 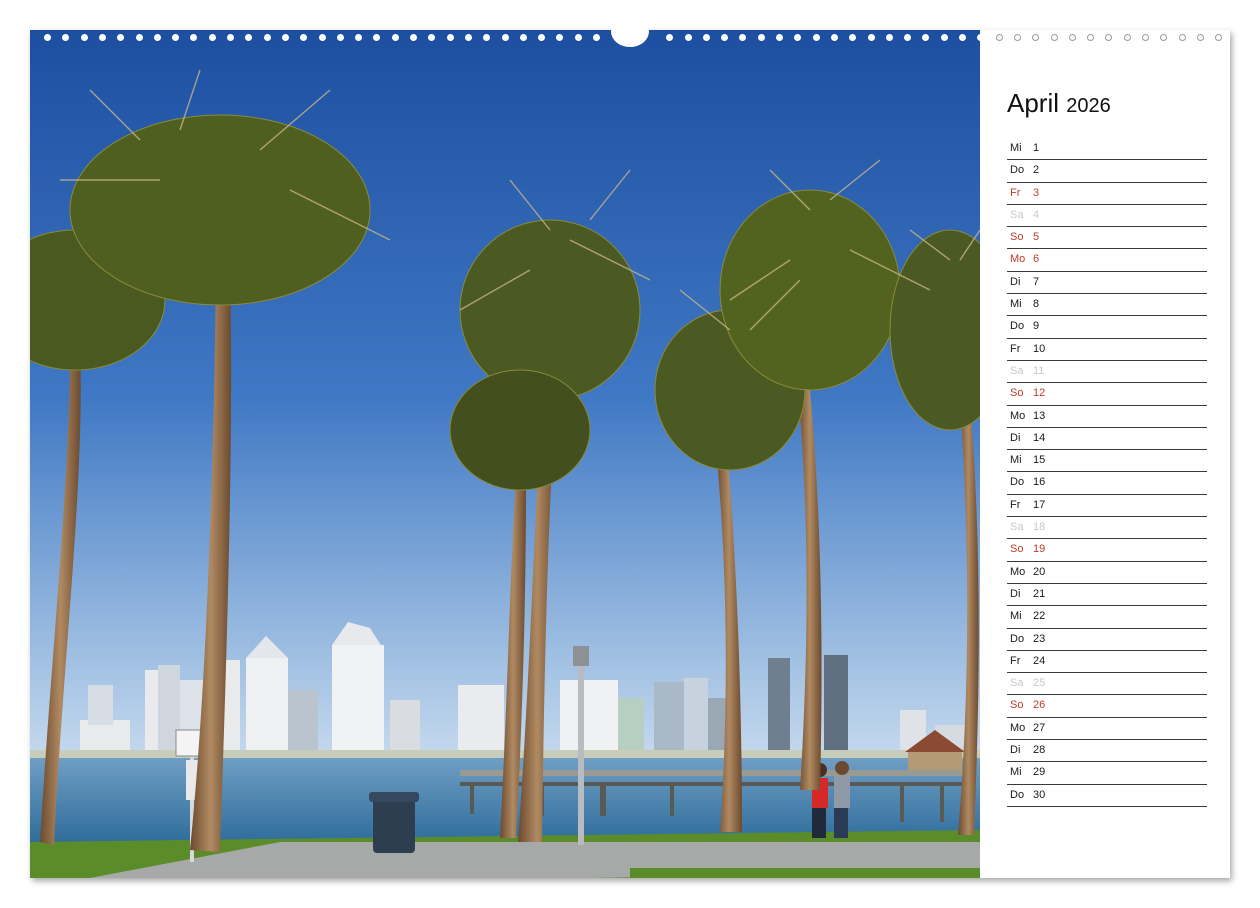 What do you see at coordinates (1039, 437) in the screenshot?
I see `day-number: 14` at bounding box center [1039, 437].